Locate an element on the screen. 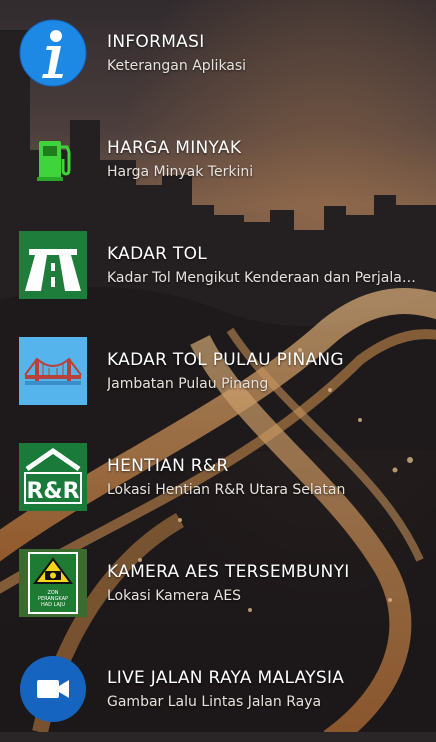 This screenshot has width=436, height=742. item-subtitle: Keterangan Aplikasi is located at coordinates (177, 65).